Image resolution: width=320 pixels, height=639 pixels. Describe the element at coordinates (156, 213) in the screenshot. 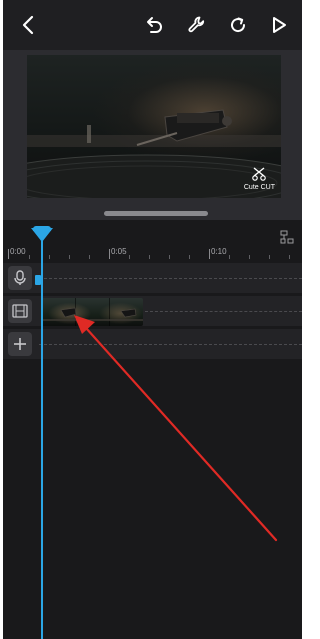

I see `preview-resize-handle` at that location.